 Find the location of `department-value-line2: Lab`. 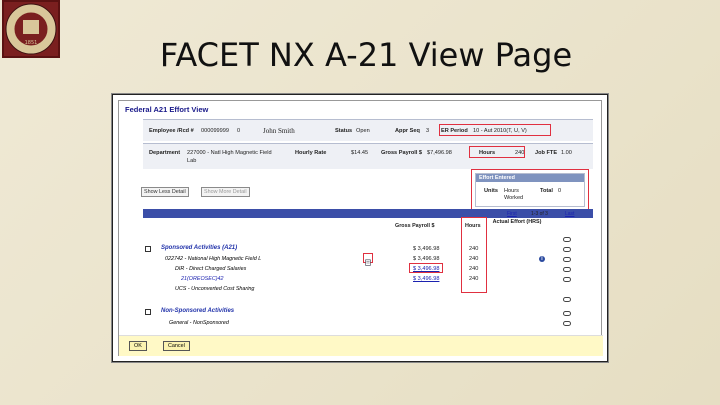

department-value-line2: Lab is located at coordinates (192, 161).